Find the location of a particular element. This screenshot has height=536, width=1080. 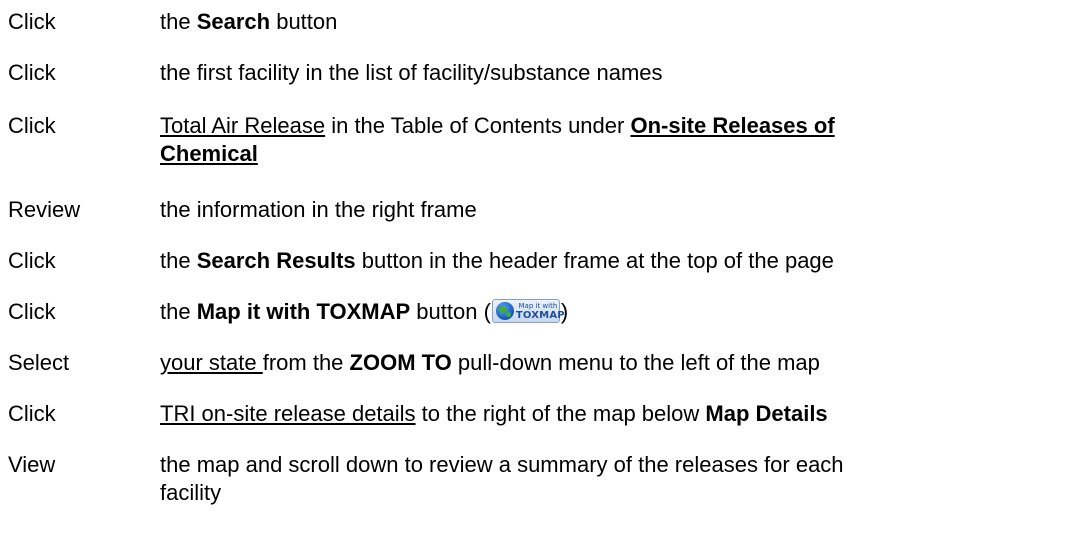

map-it-with-toxmap-button: Map it with TOXMAP is located at coordinates (528, 311).